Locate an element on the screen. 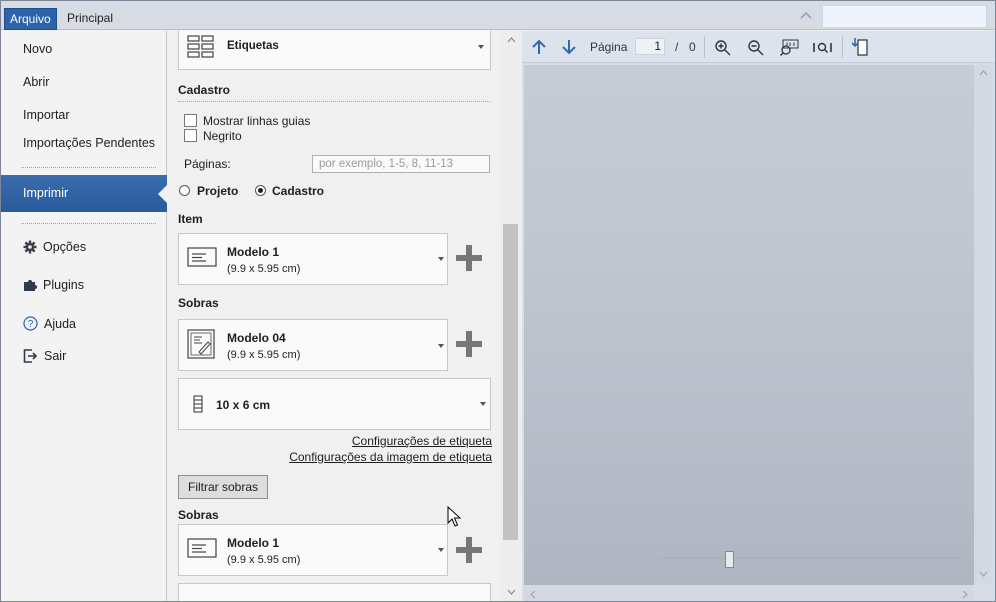 This screenshot has height=602, width=996. layout-select: Etiquetas is located at coordinates (334, 50).